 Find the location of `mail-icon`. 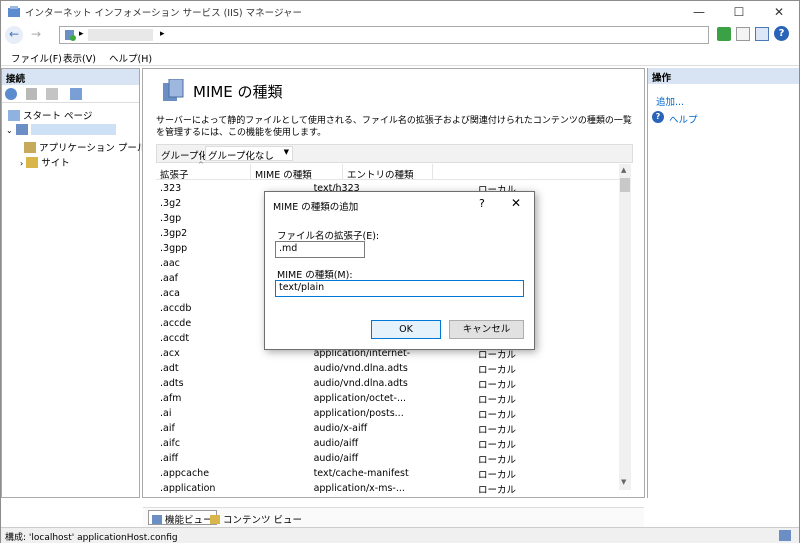

mail-icon is located at coordinates (743, 34).